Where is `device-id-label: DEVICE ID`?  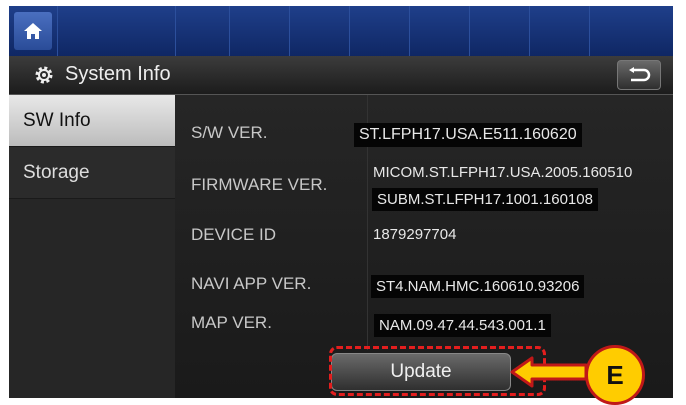
device-id-label: DEVICE ID is located at coordinates (234, 234).